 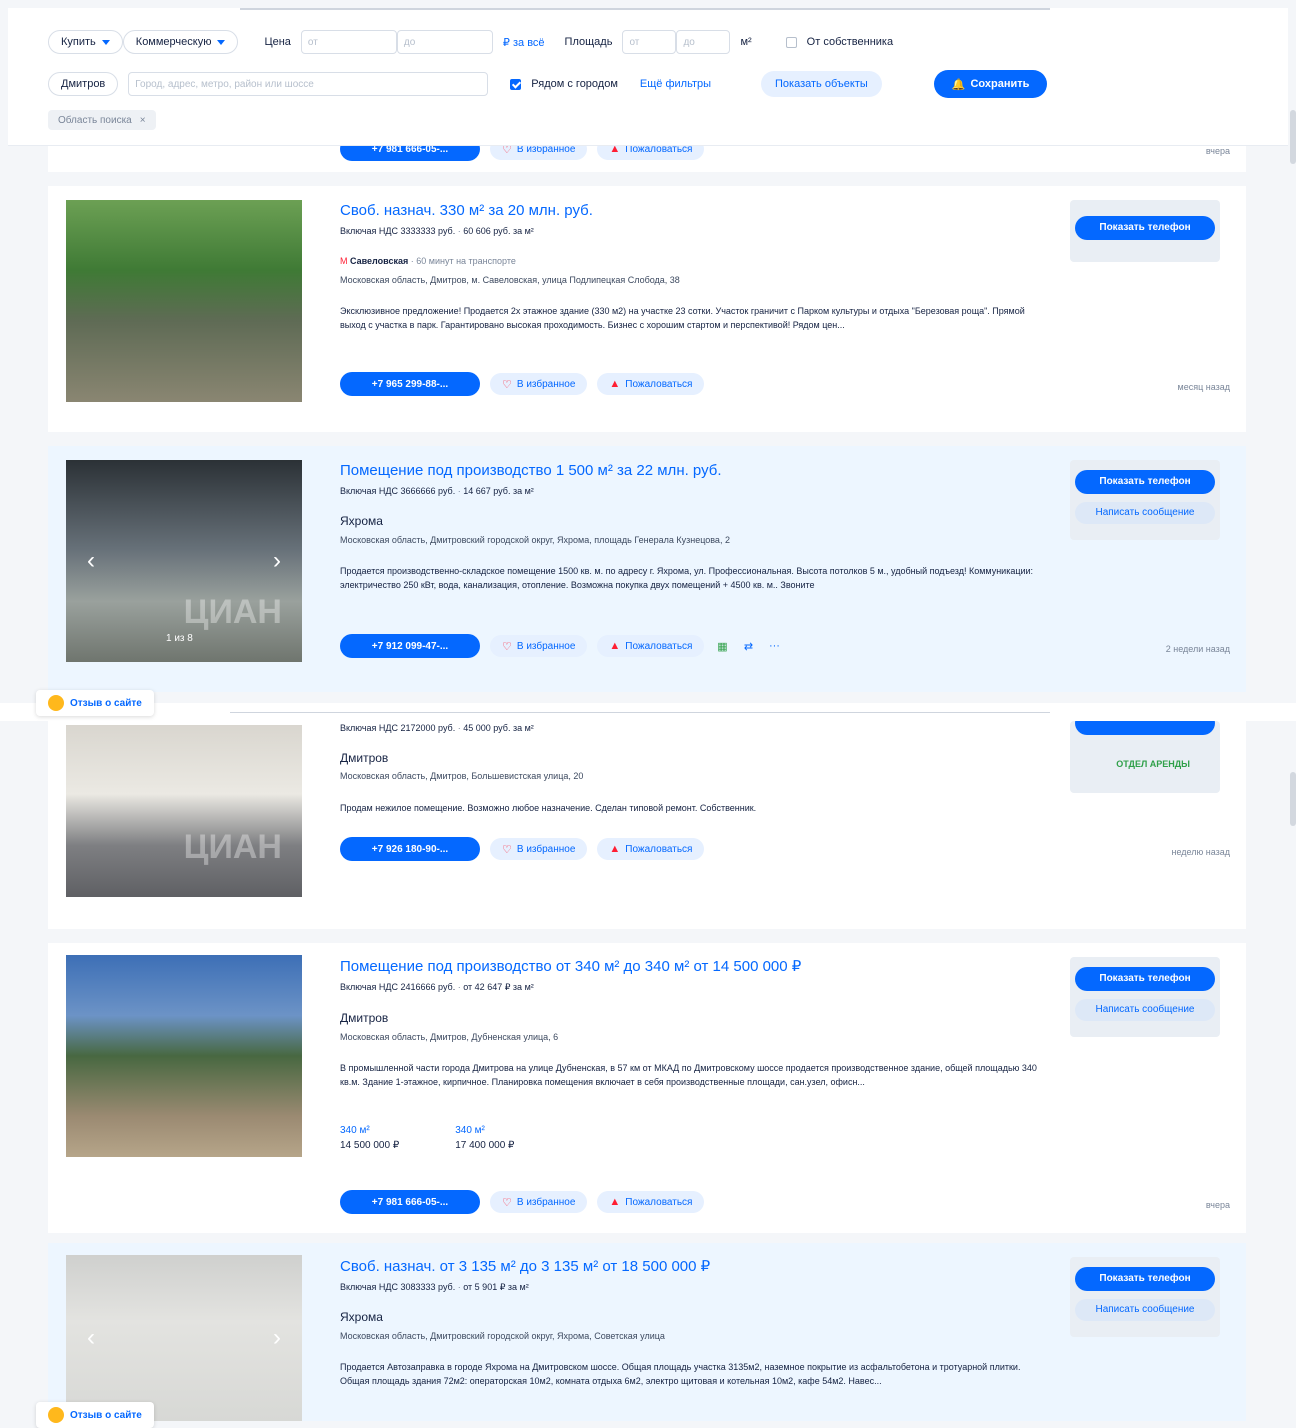 I want to click on near-city-checkbox, so click(x=516, y=84).